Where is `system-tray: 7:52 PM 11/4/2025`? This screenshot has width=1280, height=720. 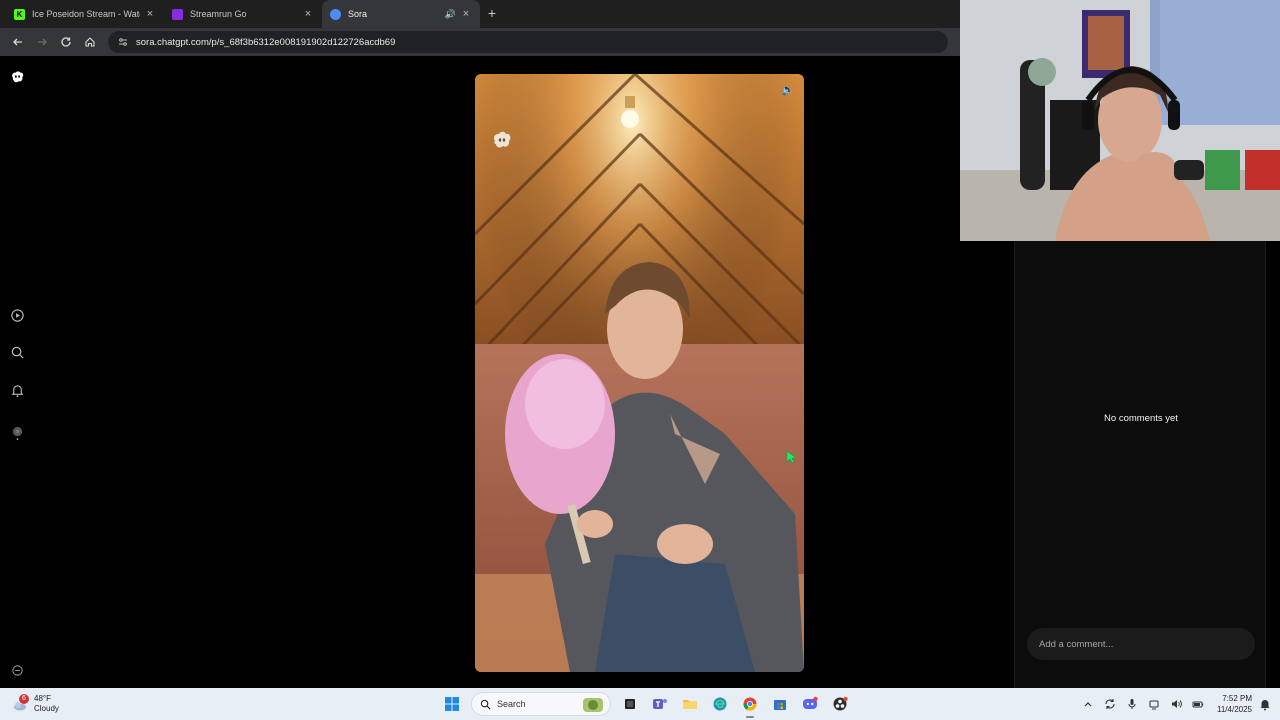
system-tray: 7:52 PM 11/4/2025 is located at coordinates (1174, 704).